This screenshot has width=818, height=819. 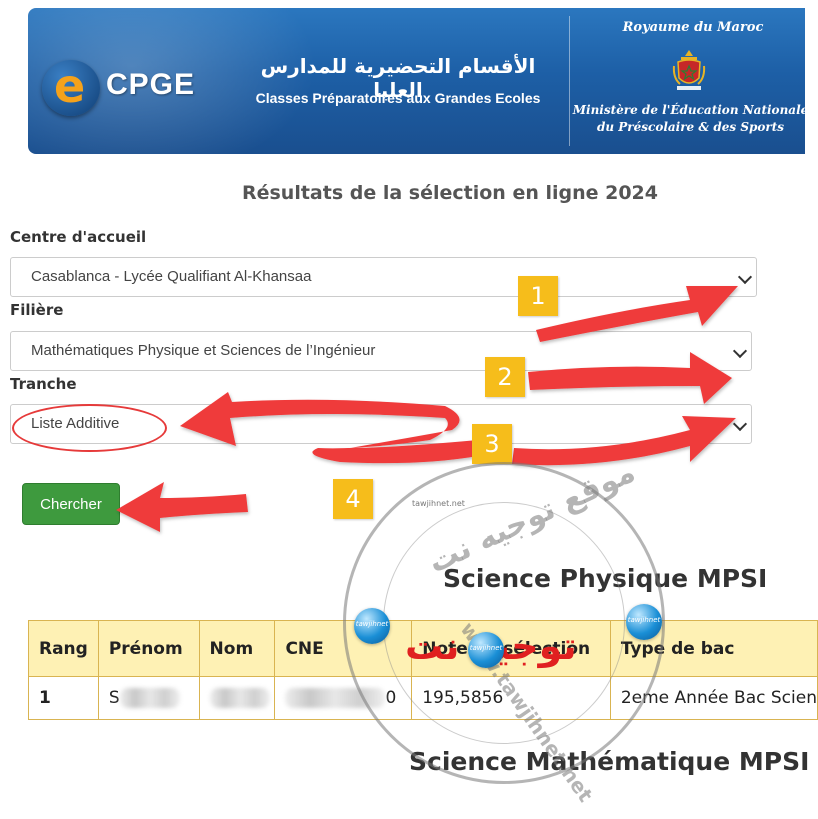 What do you see at coordinates (237, 648) in the screenshot?
I see `col-nom: Nom` at bounding box center [237, 648].